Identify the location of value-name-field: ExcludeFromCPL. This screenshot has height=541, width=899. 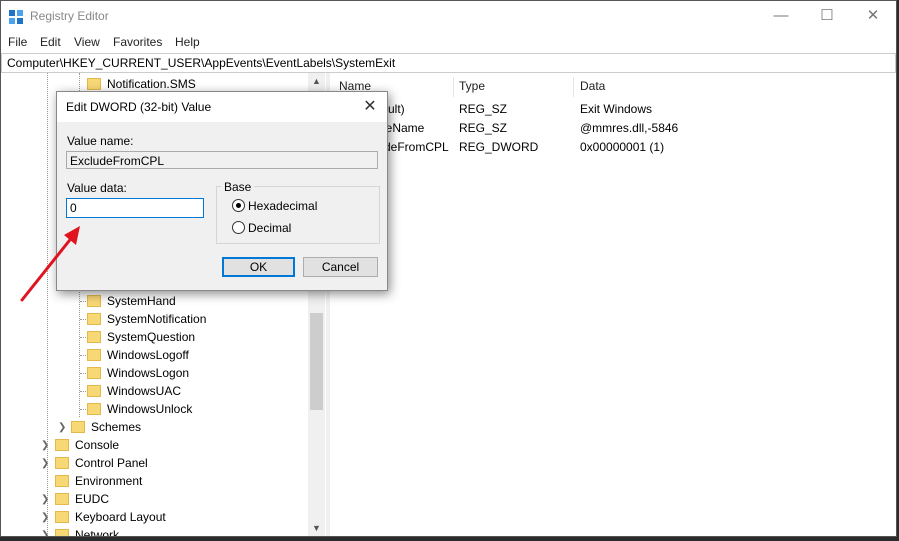
(222, 160).